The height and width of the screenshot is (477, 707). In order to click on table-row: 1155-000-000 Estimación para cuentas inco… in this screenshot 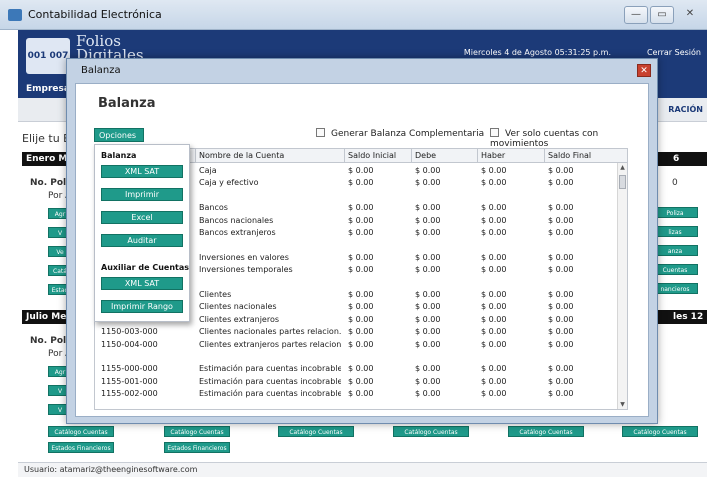, I will do `click(355, 368)`.